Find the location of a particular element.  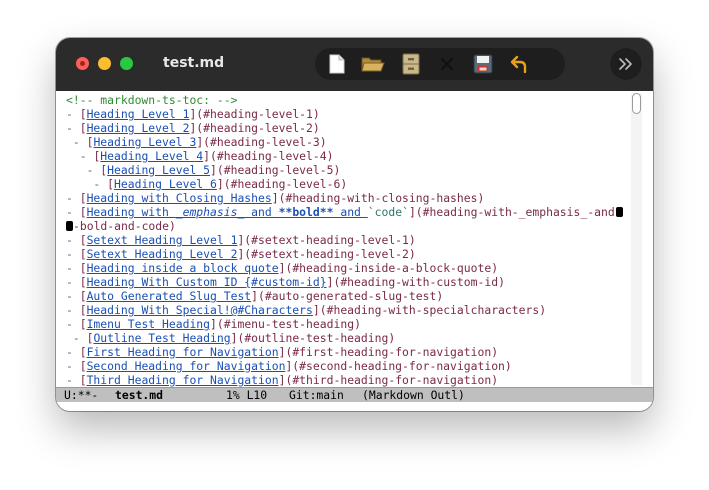

toolbar is located at coordinates (440, 64).